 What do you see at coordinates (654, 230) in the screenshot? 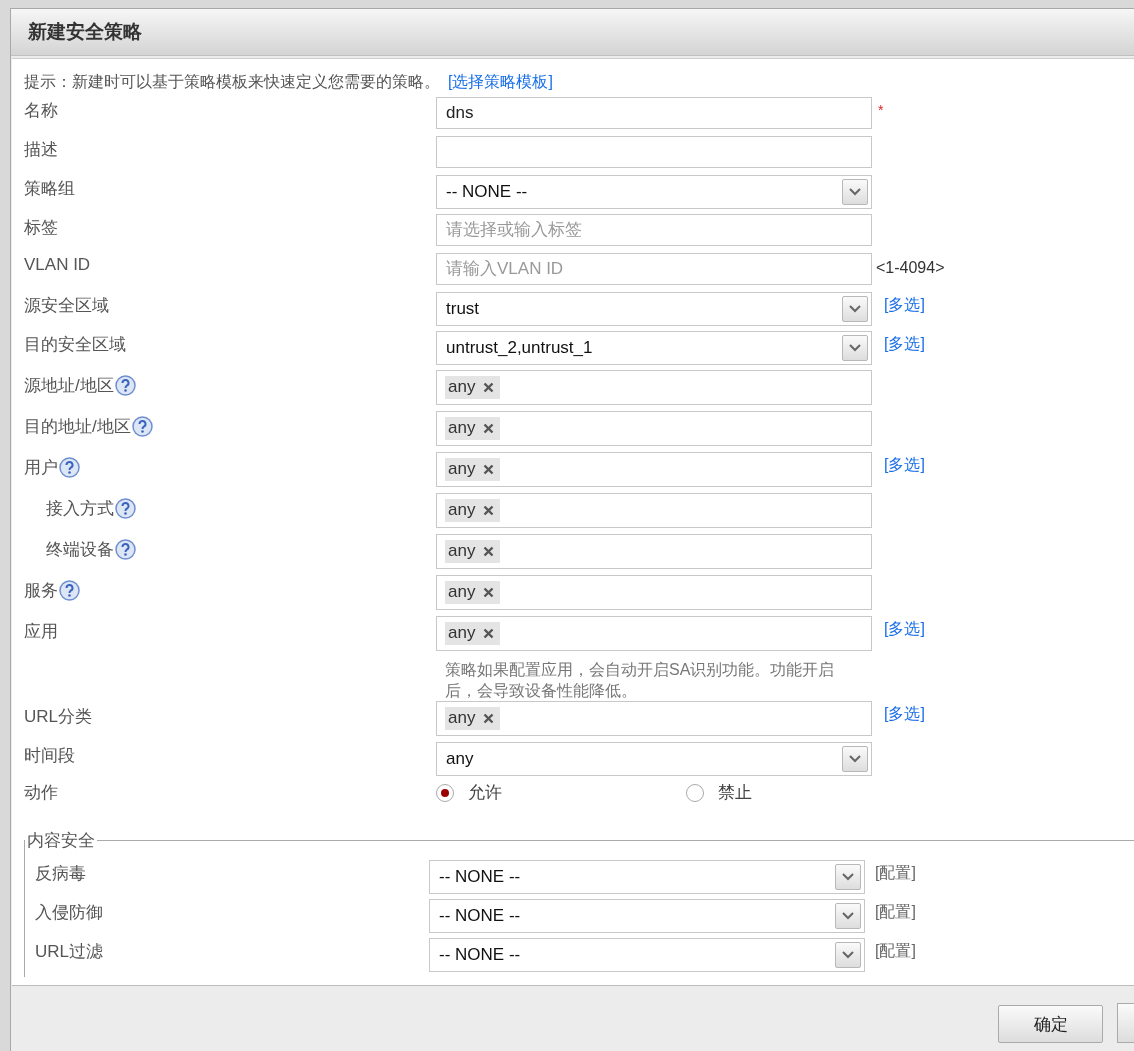
I see `text-field: 请选择或输入标签` at bounding box center [654, 230].